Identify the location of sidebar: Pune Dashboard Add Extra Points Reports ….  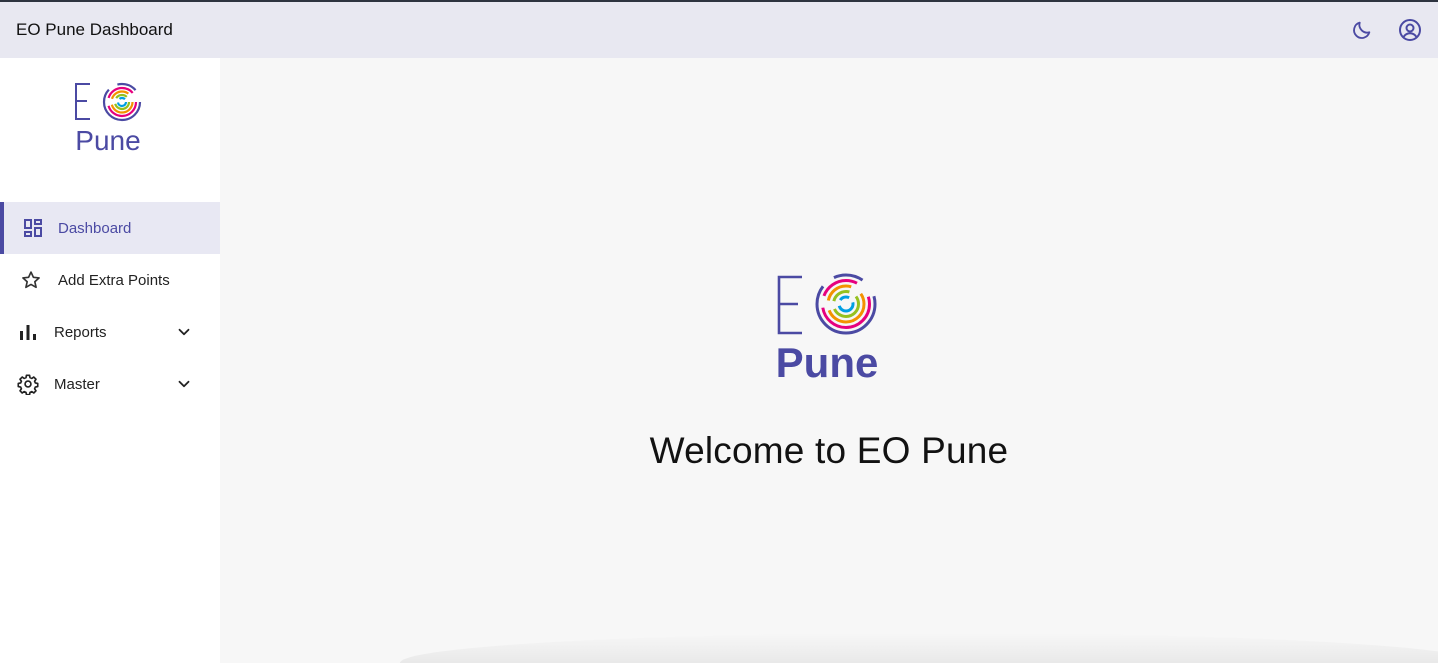
(110, 360).